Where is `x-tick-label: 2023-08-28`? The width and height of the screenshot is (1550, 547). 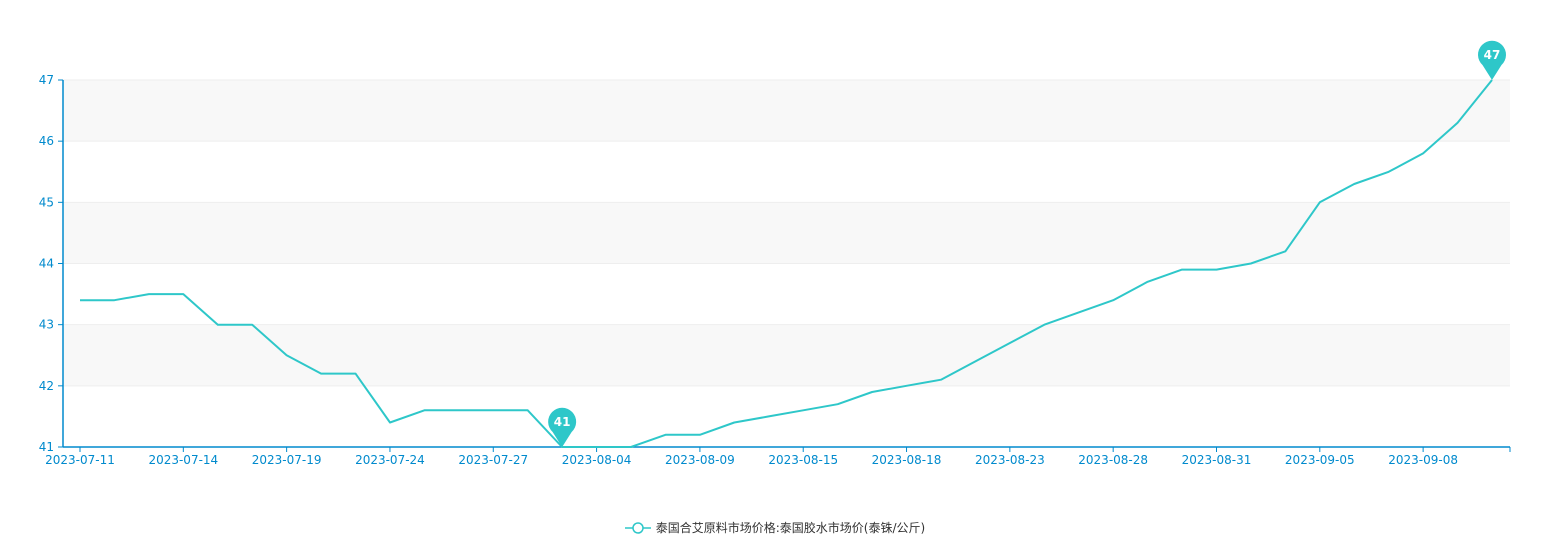
x-tick-label: 2023-08-28 is located at coordinates (1113, 460).